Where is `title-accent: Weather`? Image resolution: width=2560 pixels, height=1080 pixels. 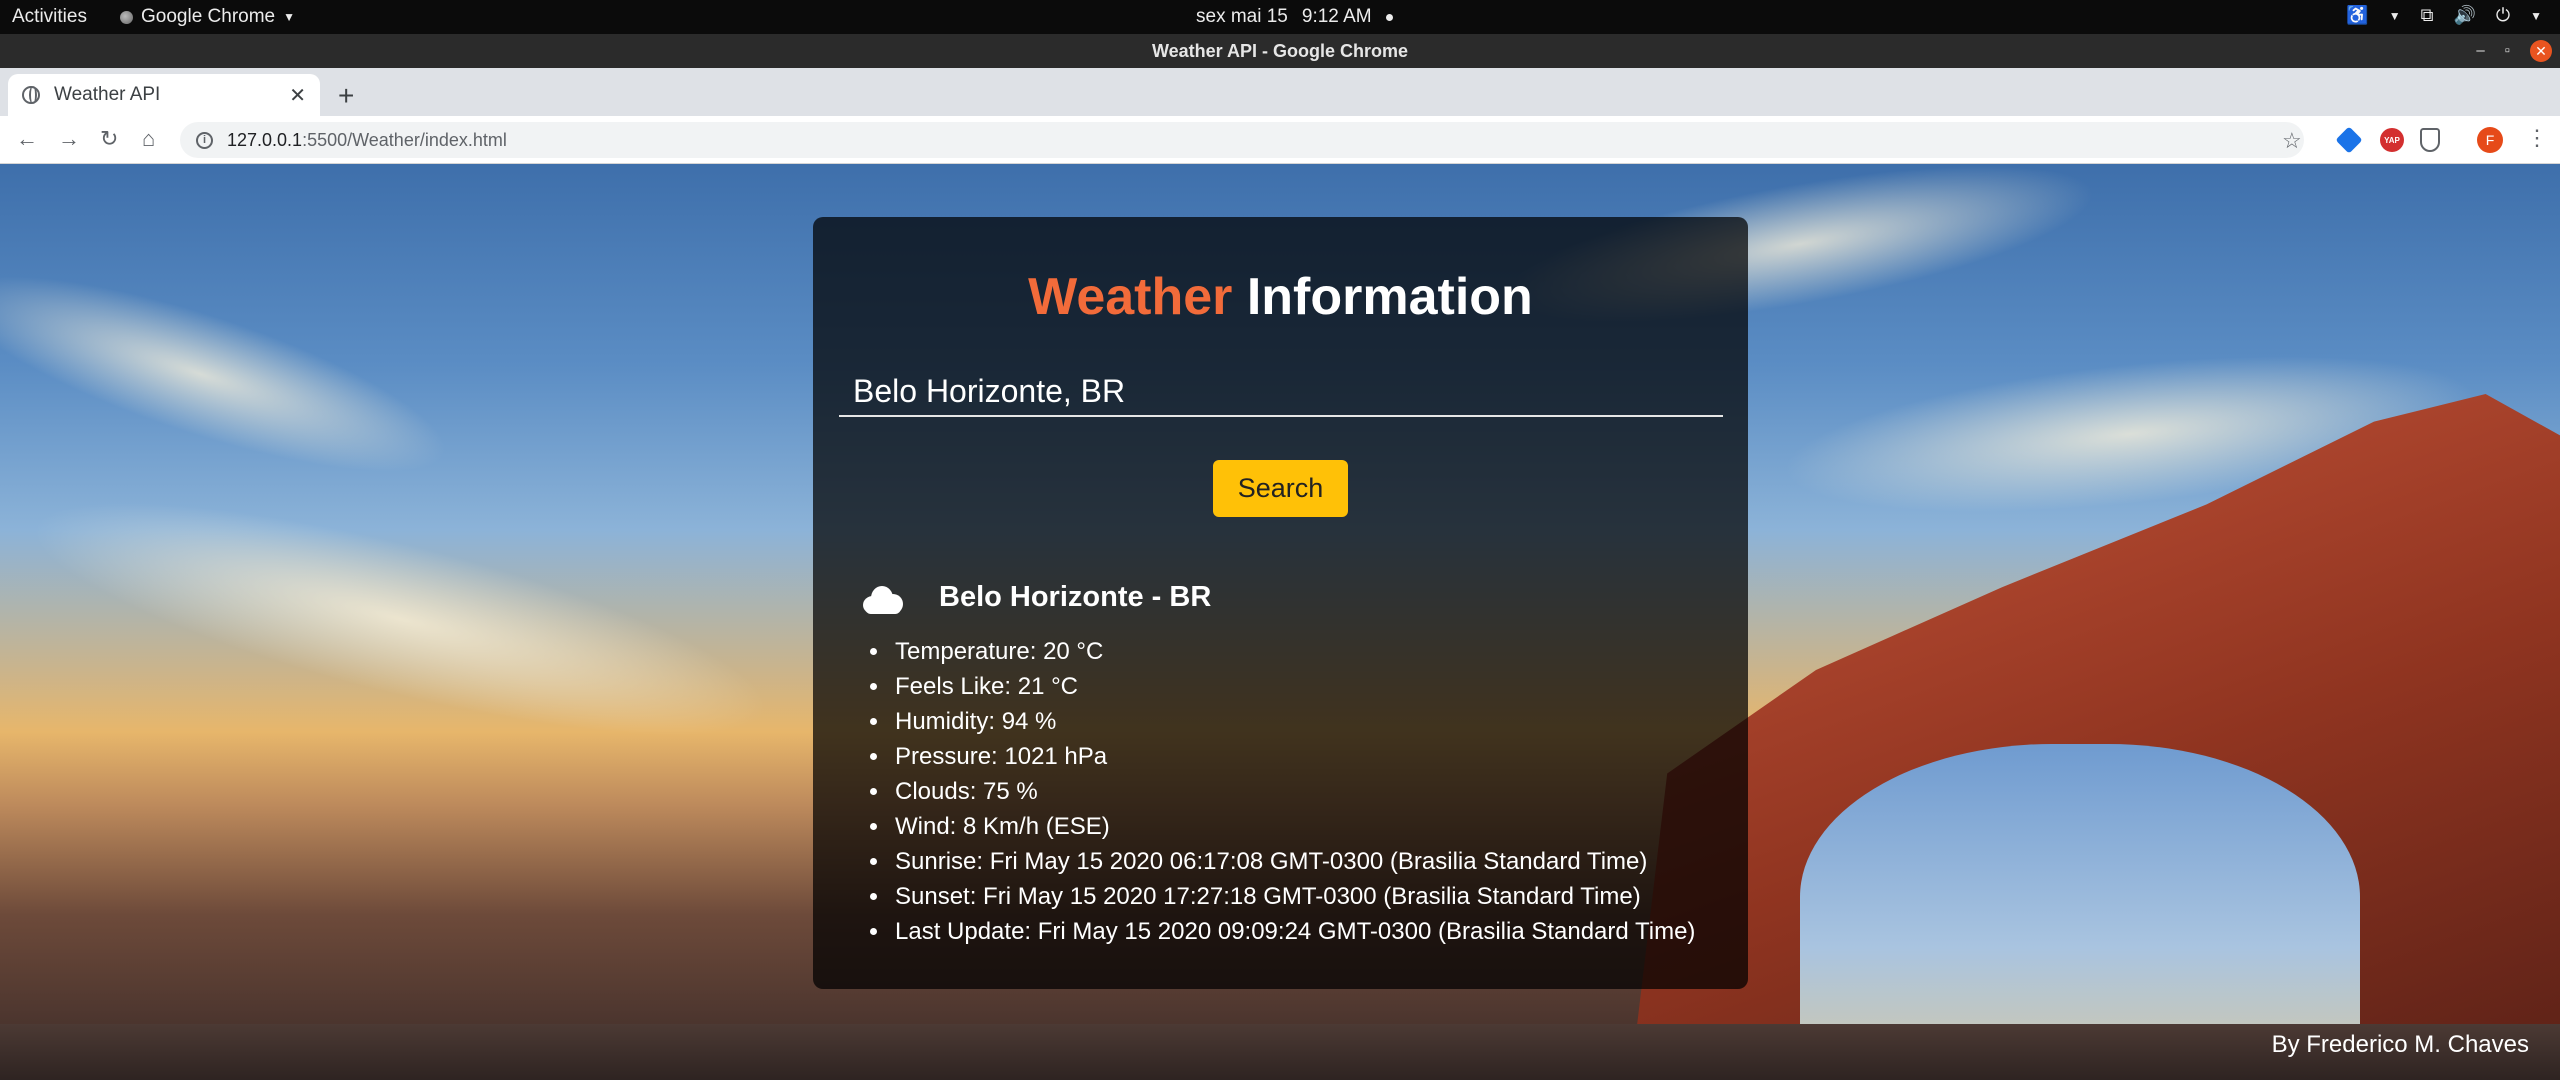 title-accent: Weather is located at coordinates (1130, 297).